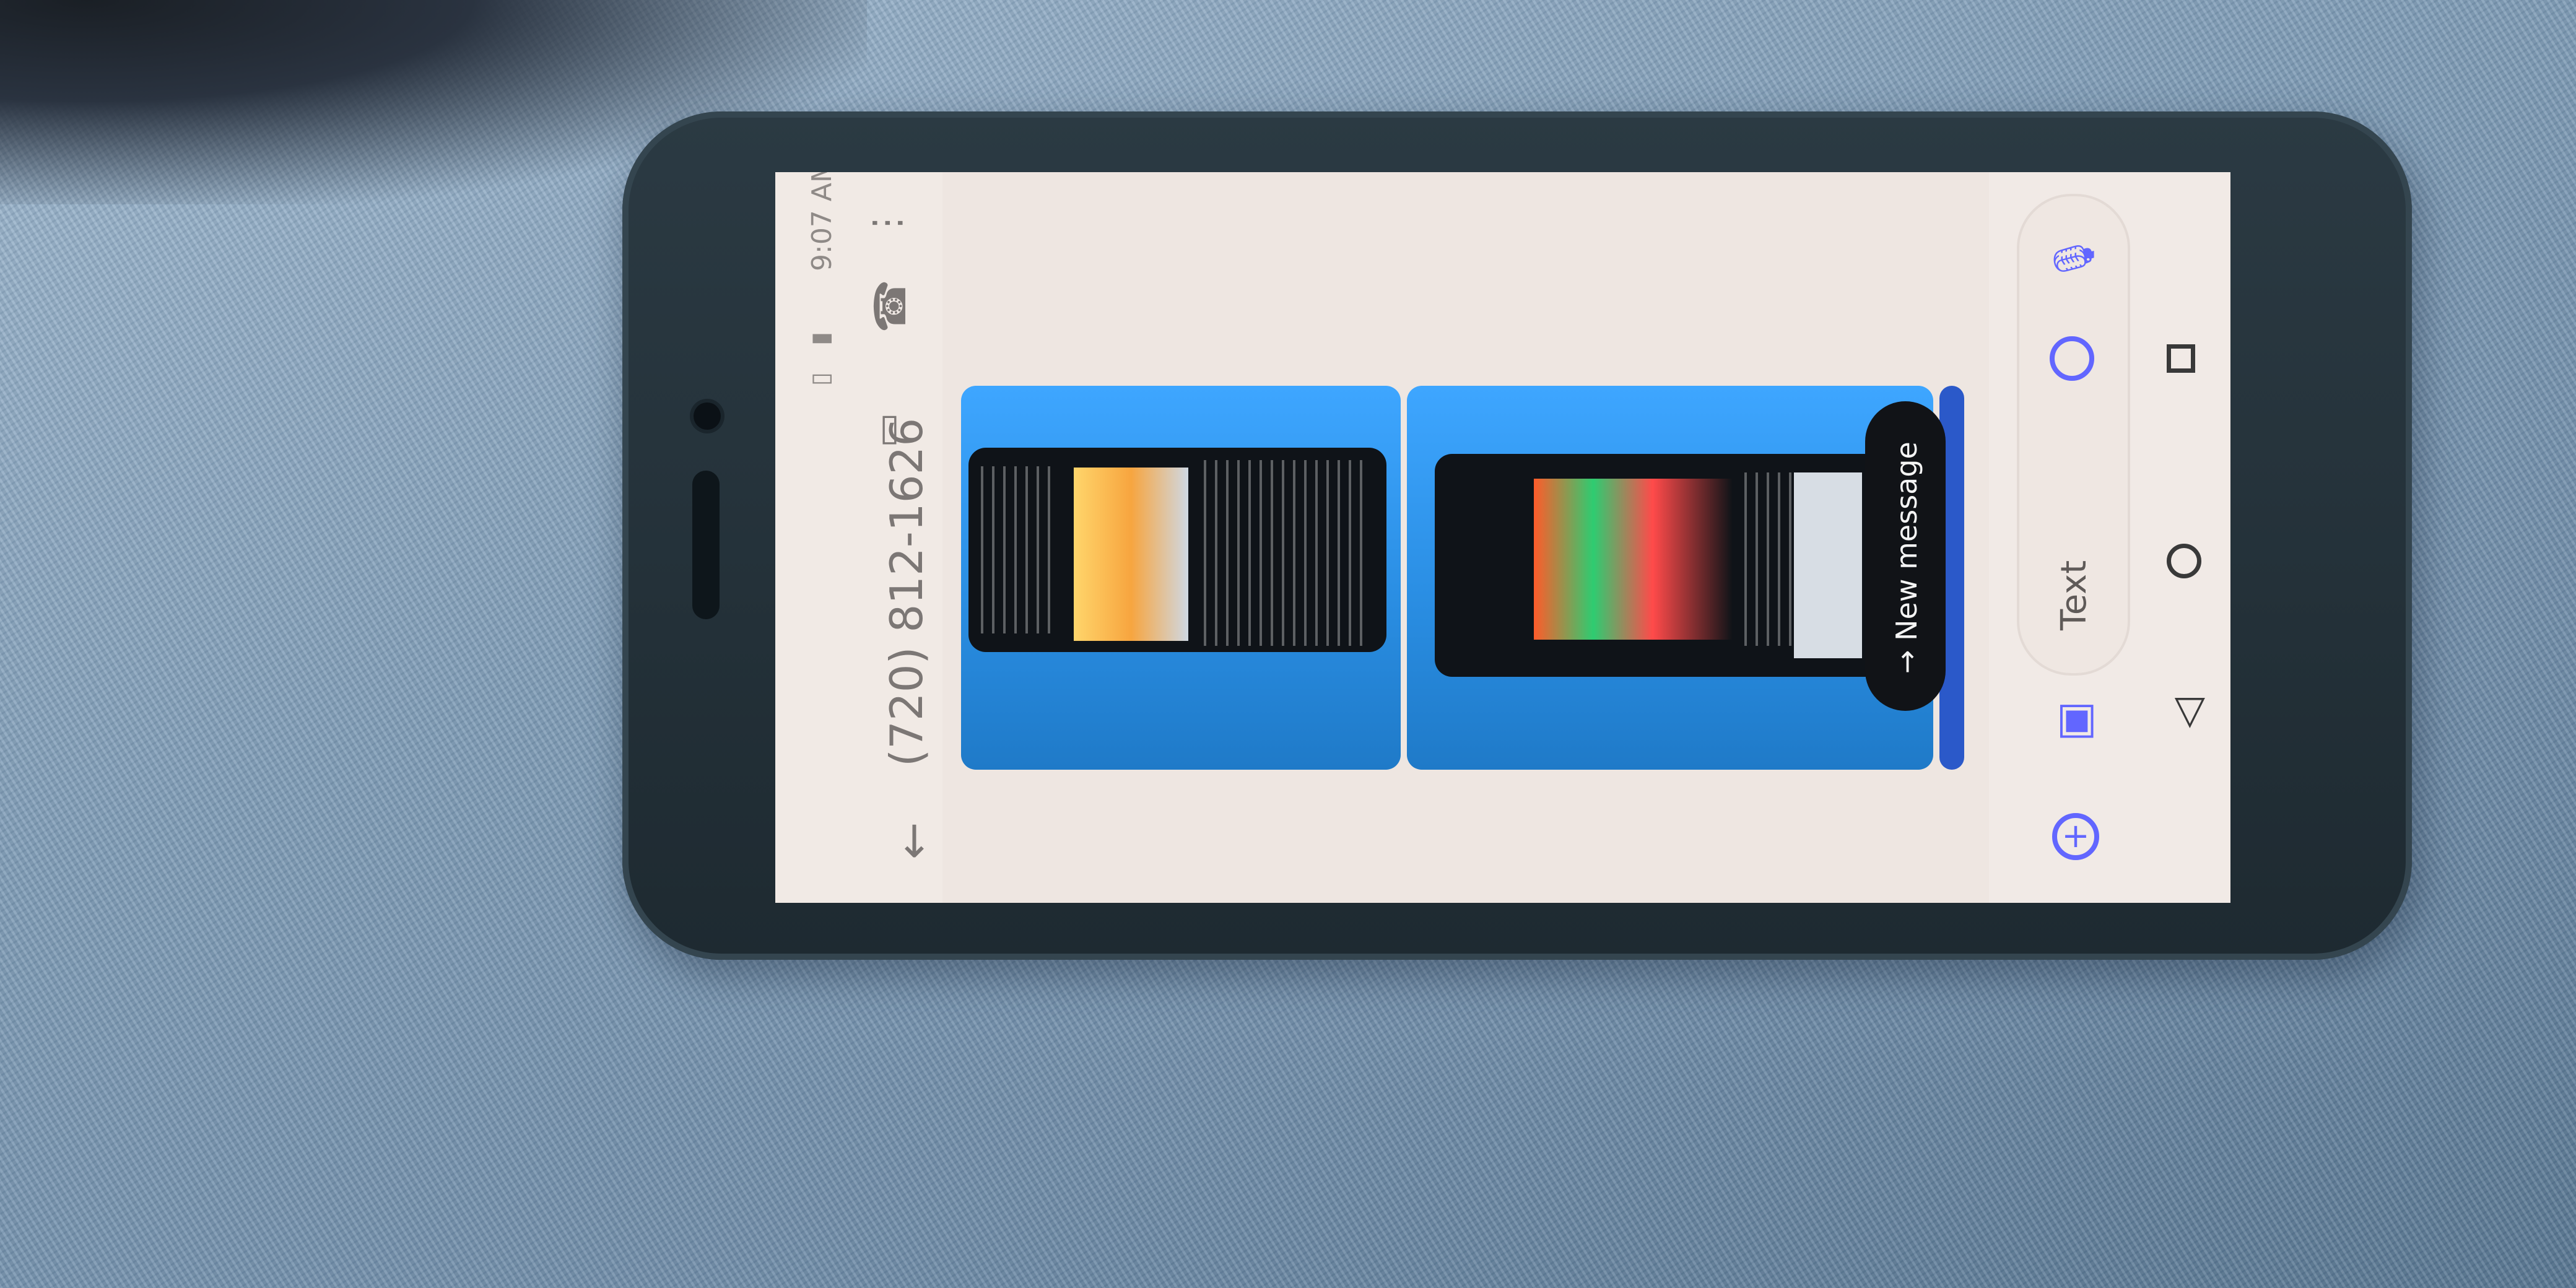 This screenshot has width=2576, height=1288. Describe the element at coordinates (907, 592) in the screenshot. I see `contact-number: (720) 812-1626` at that location.